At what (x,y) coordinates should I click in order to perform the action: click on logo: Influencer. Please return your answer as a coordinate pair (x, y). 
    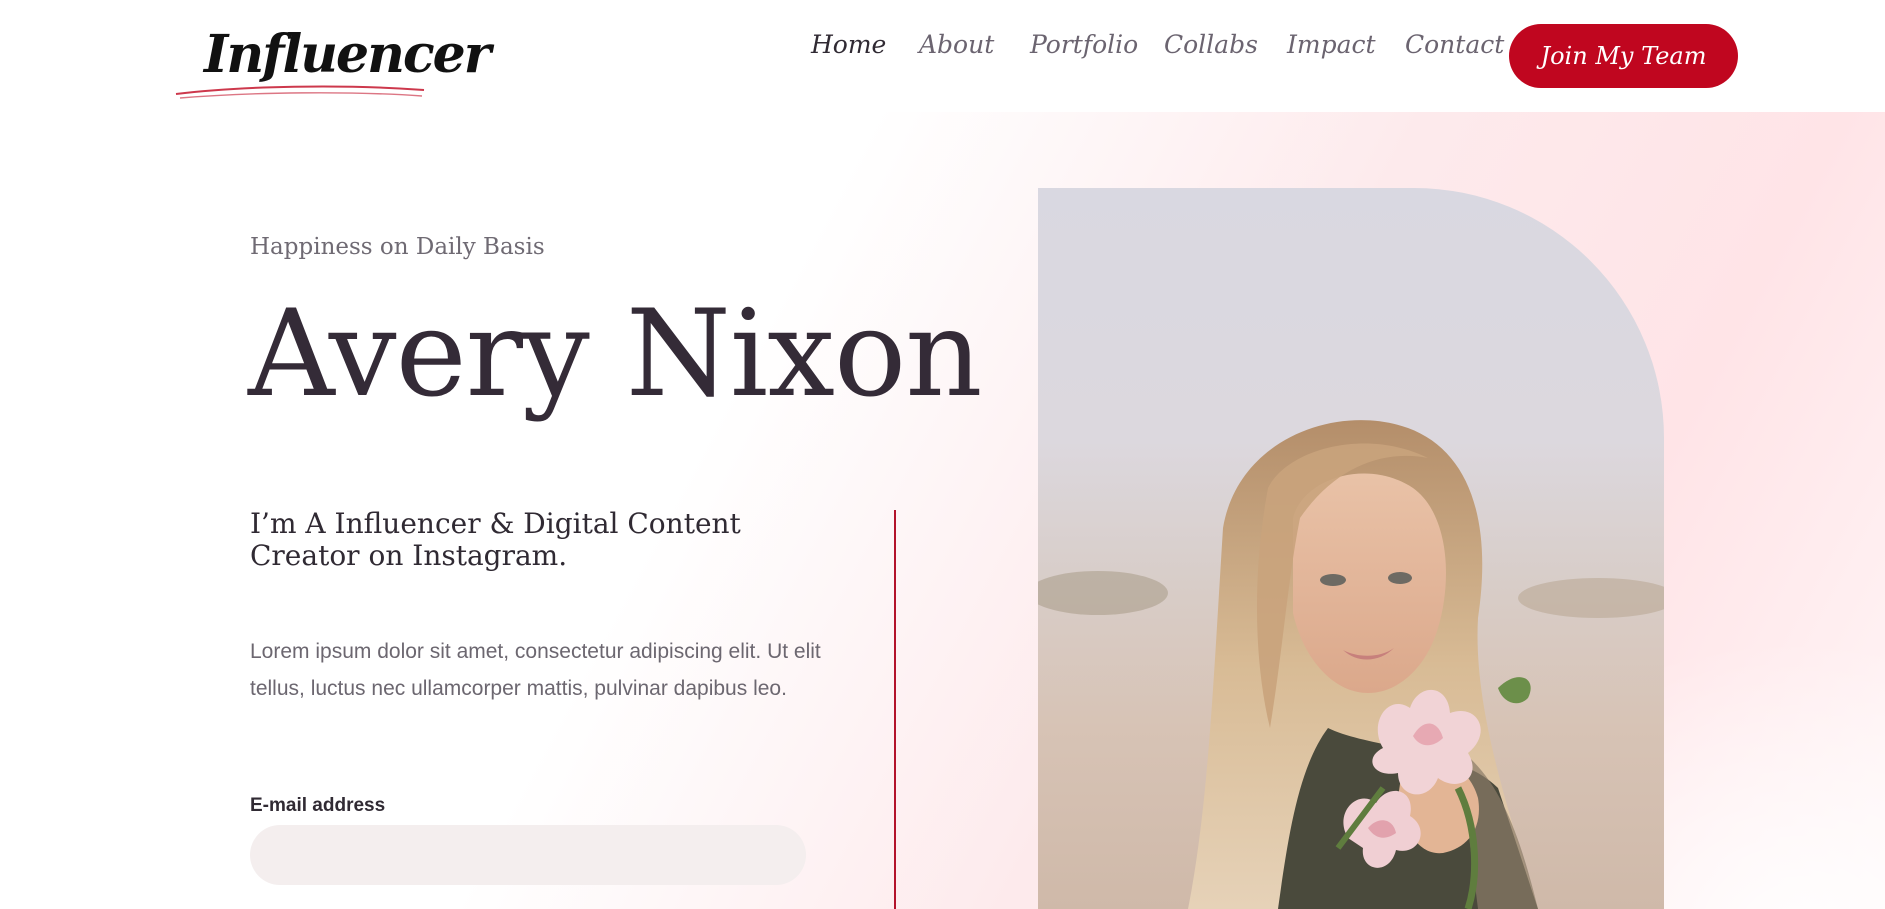
    Looking at the image, I should click on (331, 59).